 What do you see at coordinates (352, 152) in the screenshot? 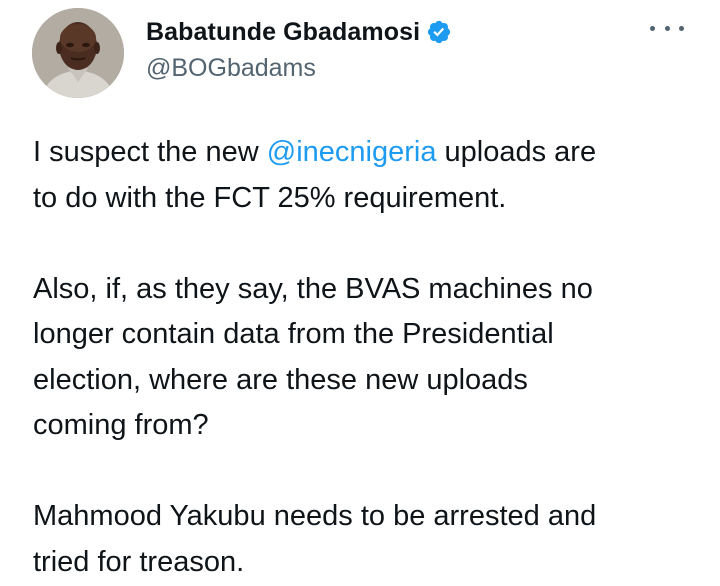
I see `mention-link: @inecnigeria` at bounding box center [352, 152].